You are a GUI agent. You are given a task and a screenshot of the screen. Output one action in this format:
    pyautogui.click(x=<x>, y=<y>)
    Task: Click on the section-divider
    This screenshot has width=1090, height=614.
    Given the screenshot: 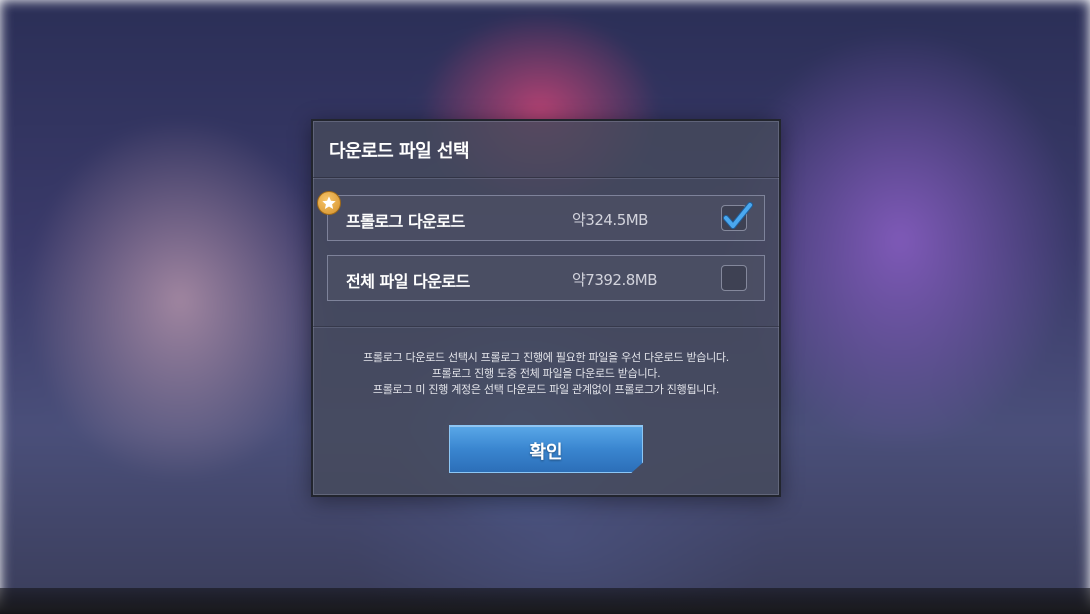 What is the action you would take?
    pyautogui.click(x=546, y=326)
    